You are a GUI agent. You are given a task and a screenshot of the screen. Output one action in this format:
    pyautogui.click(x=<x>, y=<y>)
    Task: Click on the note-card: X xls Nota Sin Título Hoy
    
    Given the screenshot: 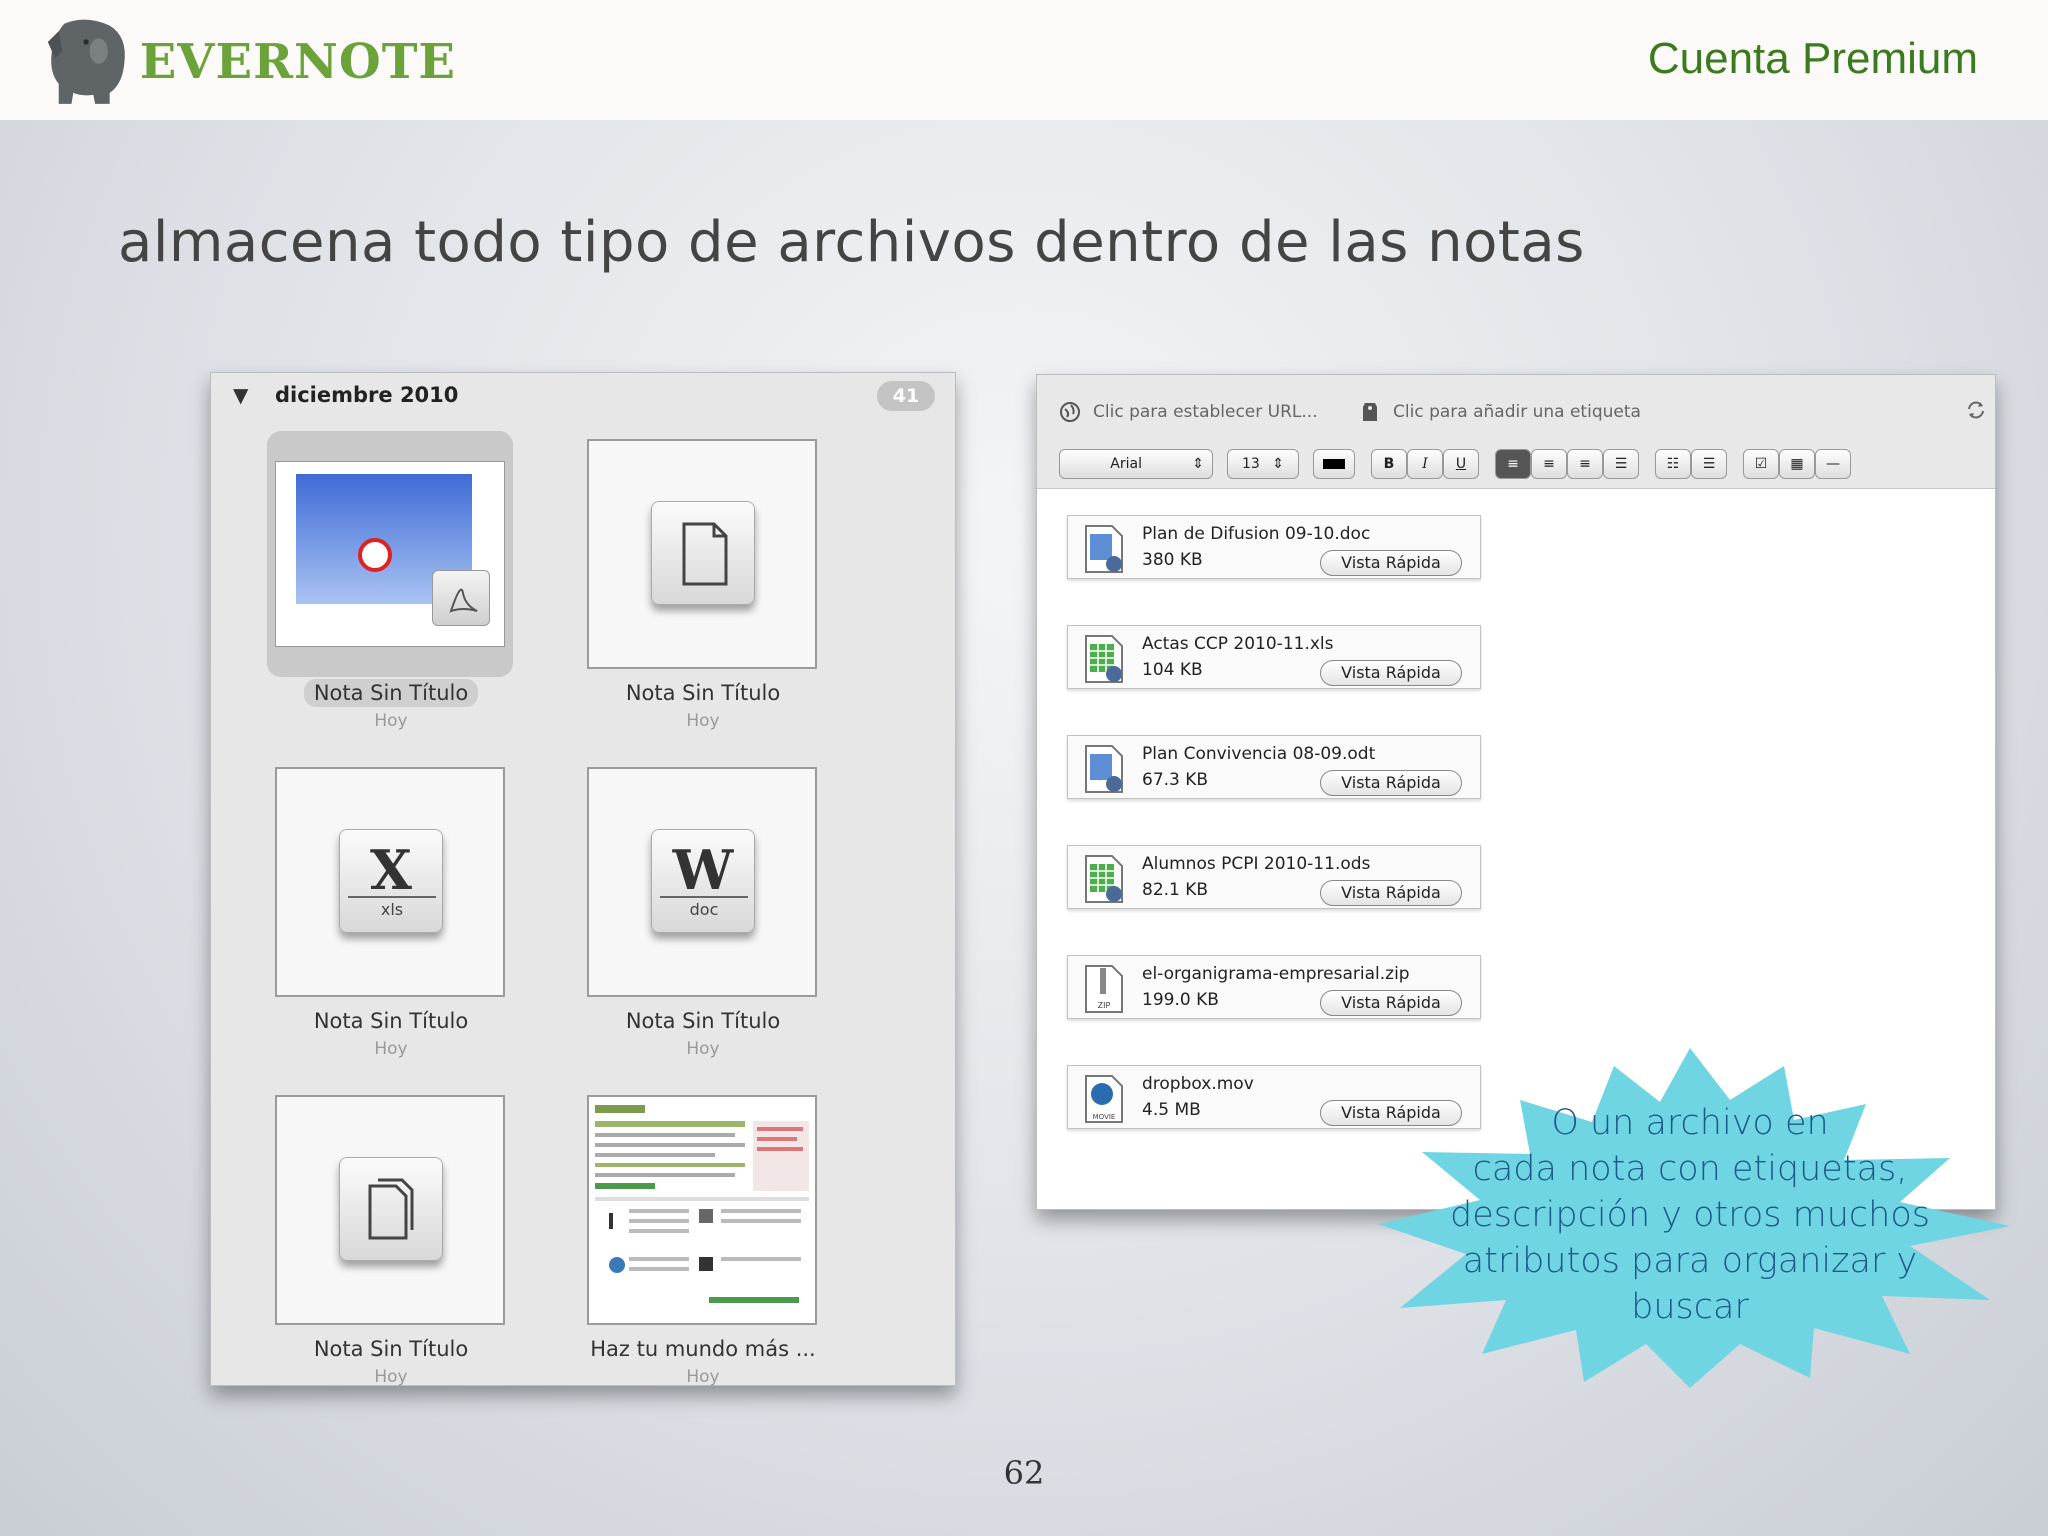 What is the action you would take?
    pyautogui.click(x=366, y=917)
    